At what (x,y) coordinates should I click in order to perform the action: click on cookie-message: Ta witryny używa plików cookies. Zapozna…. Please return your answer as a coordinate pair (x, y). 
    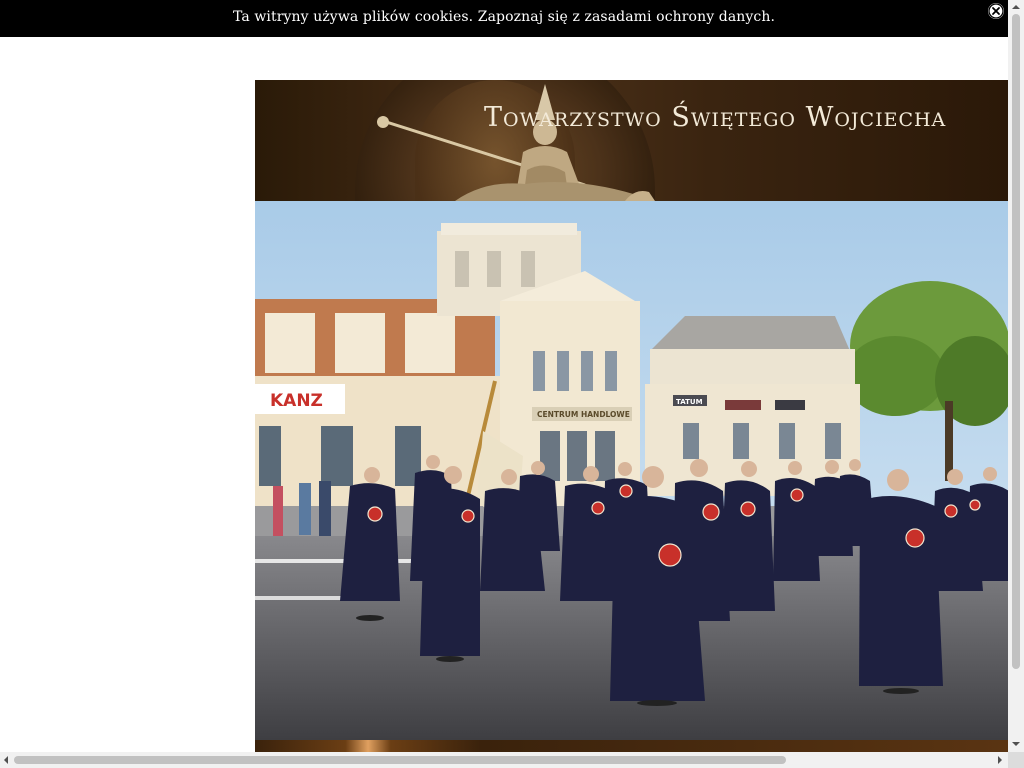
    Looking at the image, I should click on (504, 17).